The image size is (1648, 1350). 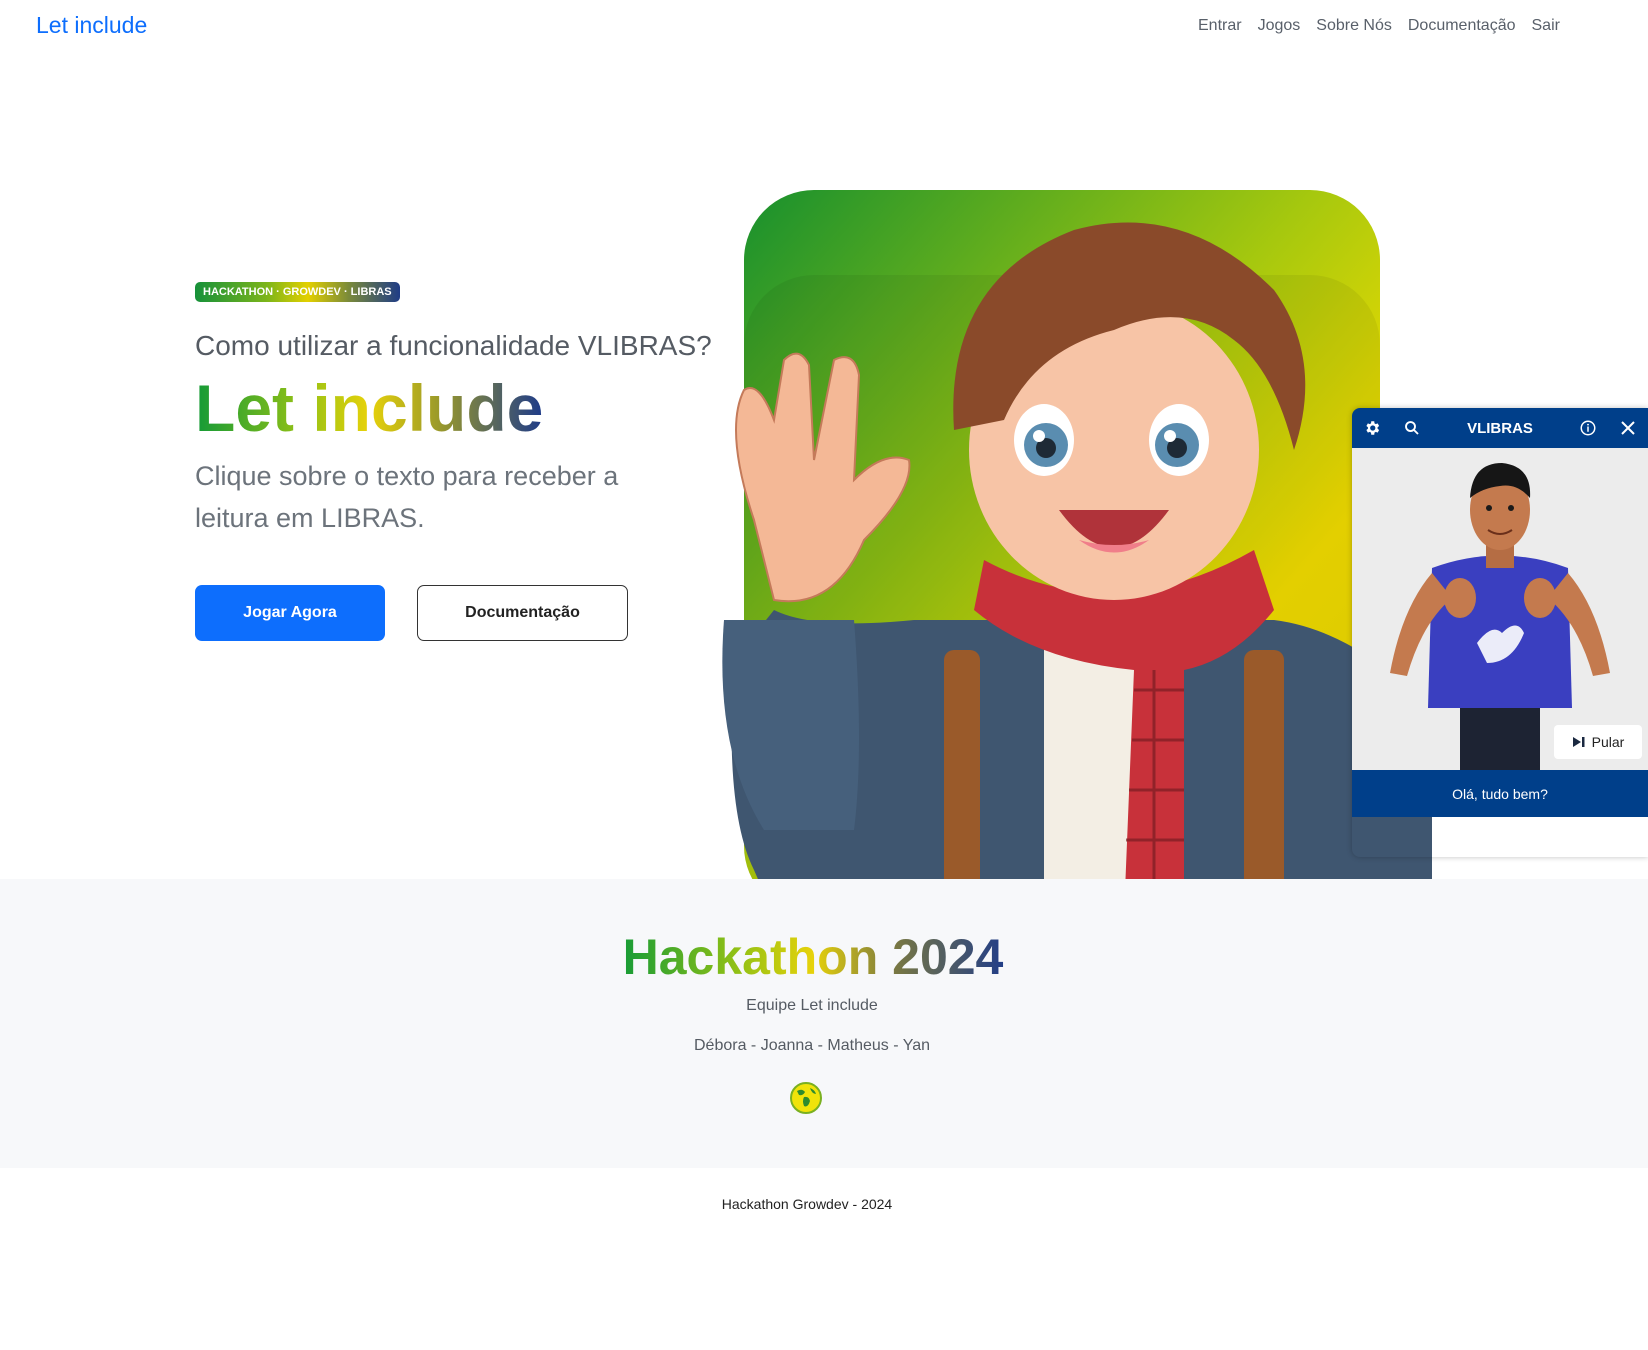 What do you see at coordinates (806, 1098) in the screenshot?
I see `globe-icon` at bounding box center [806, 1098].